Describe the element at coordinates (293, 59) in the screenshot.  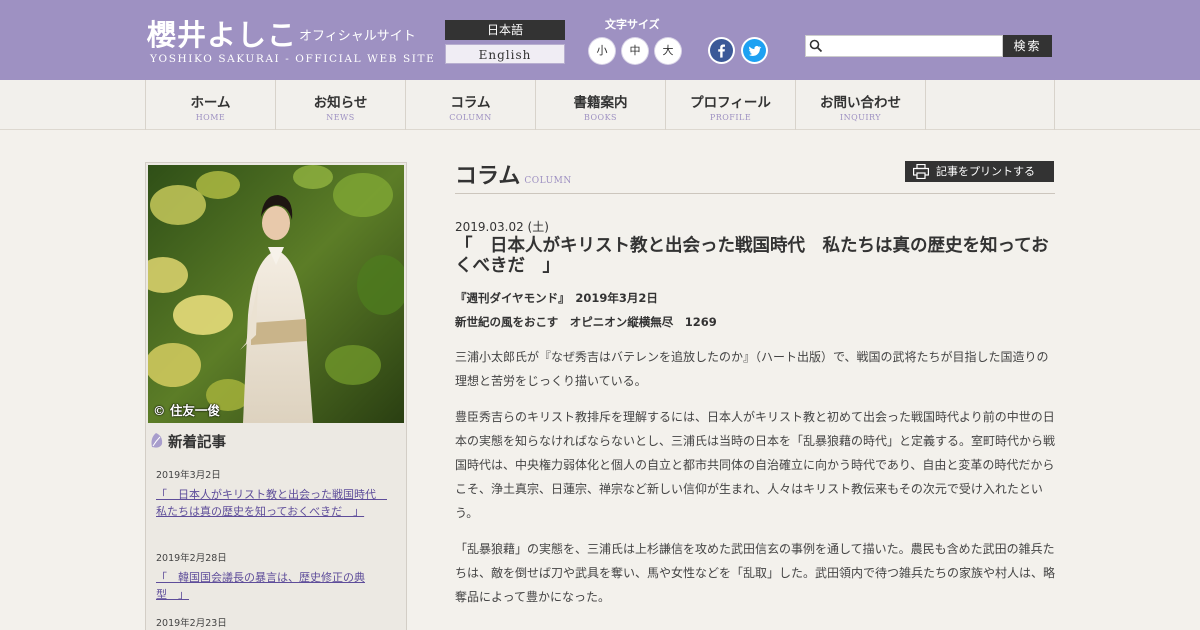
I see `site-logo-english: YOSHIKO SAKURAI - OFFICIAL WEB SITE` at that location.